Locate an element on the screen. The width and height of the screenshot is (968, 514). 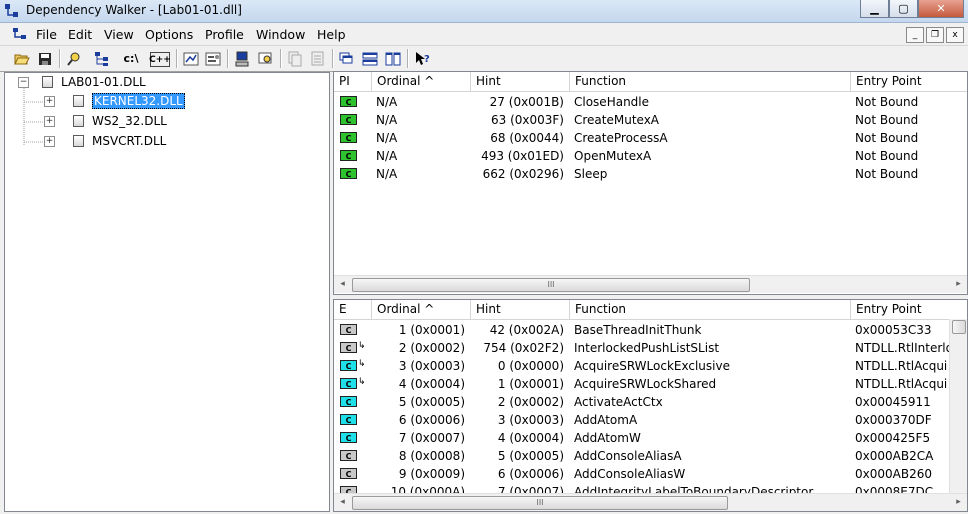
exports-horizontal-scrollbar: ◂ III ▸ is located at coordinates (650, 502).